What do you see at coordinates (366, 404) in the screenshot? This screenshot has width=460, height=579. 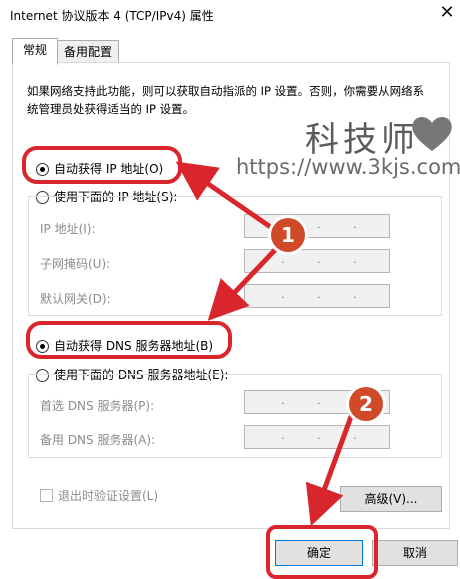 I see `step-badge-2: 2` at bounding box center [366, 404].